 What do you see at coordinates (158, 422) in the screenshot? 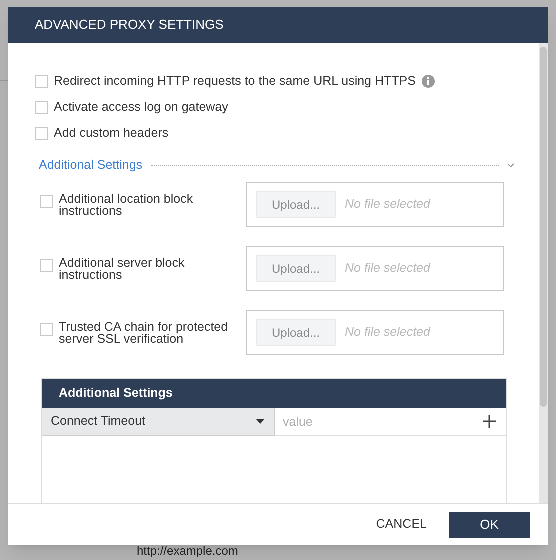
I see `setting-select: Connect Timeout` at bounding box center [158, 422].